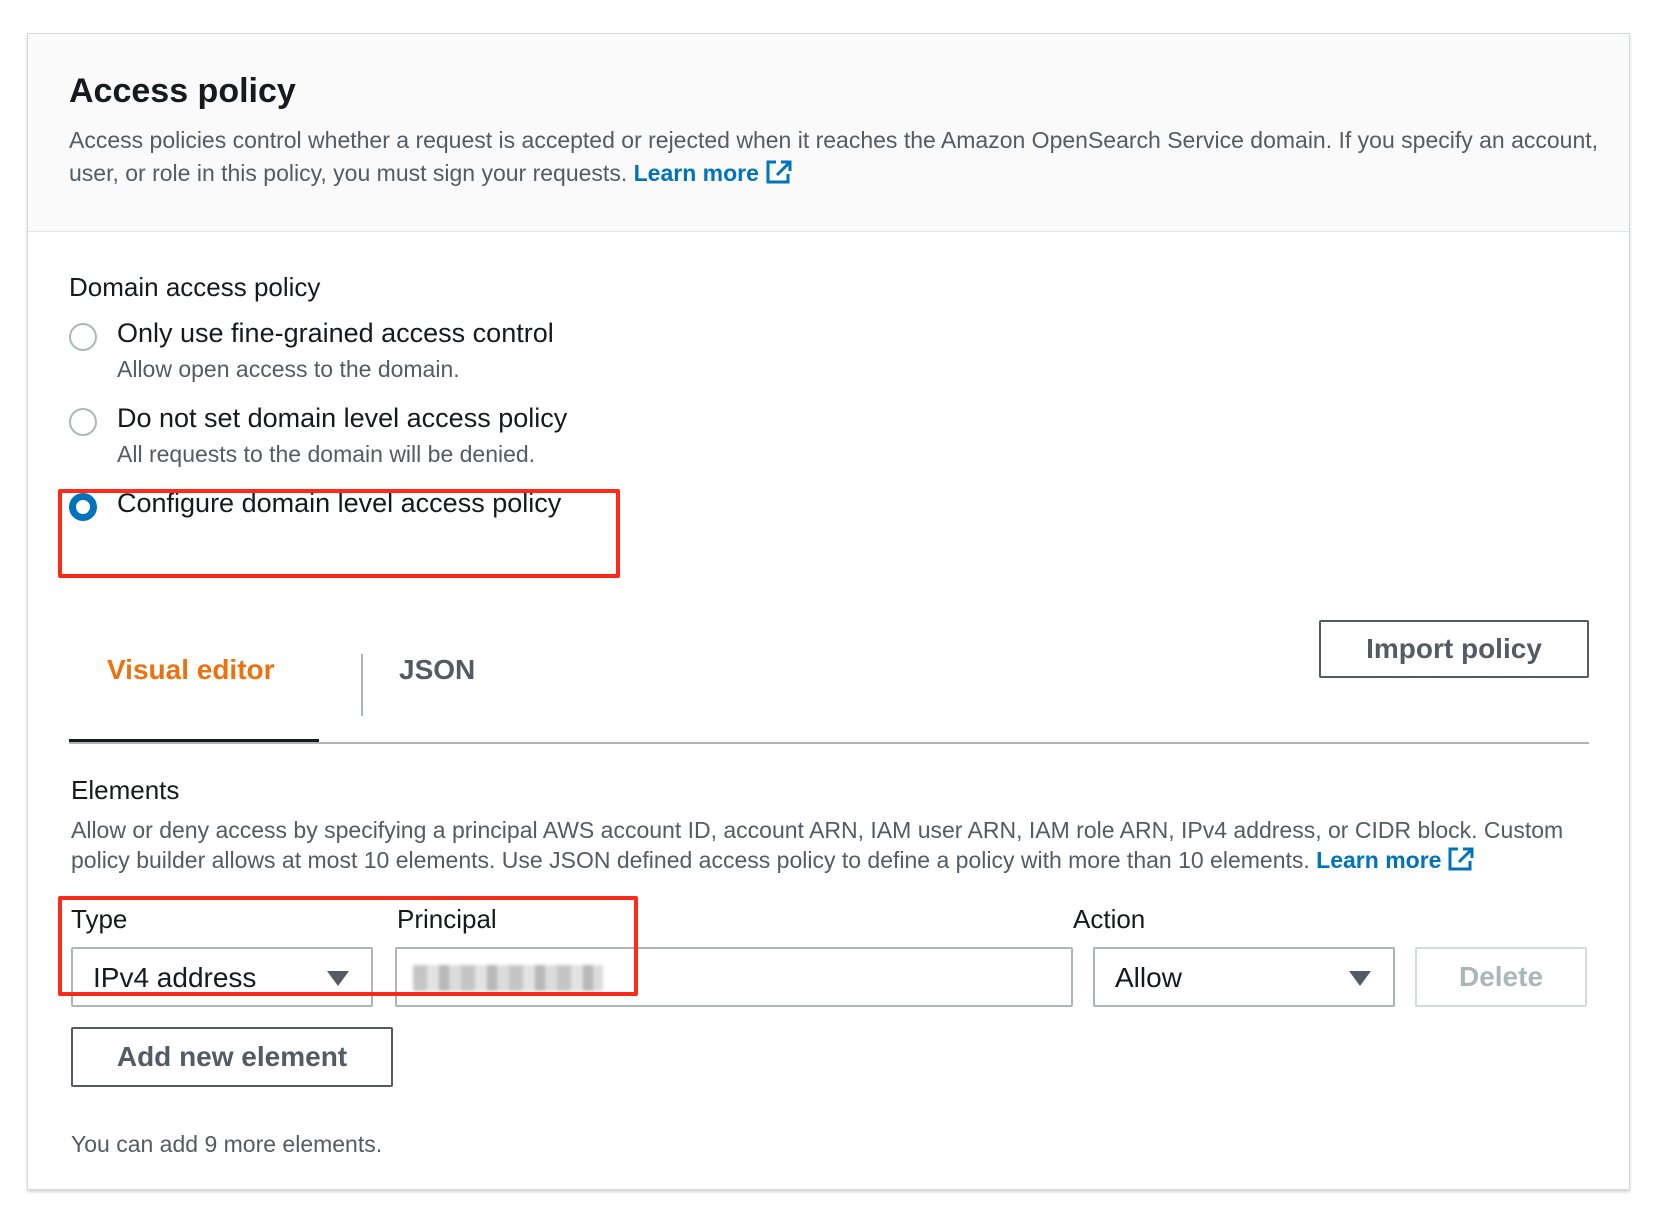  I want to click on tab-json: JSON, so click(437, 670).